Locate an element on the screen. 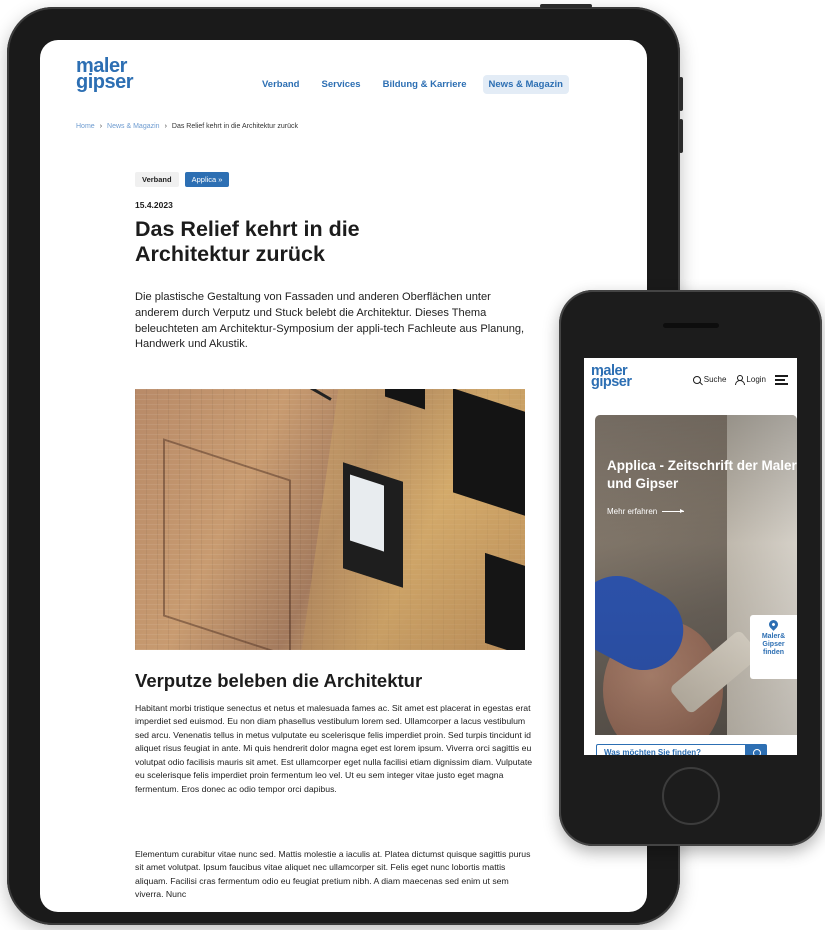 This screenshot has width=825, height=930. phone-home-button is located at coordinates (691, 796).